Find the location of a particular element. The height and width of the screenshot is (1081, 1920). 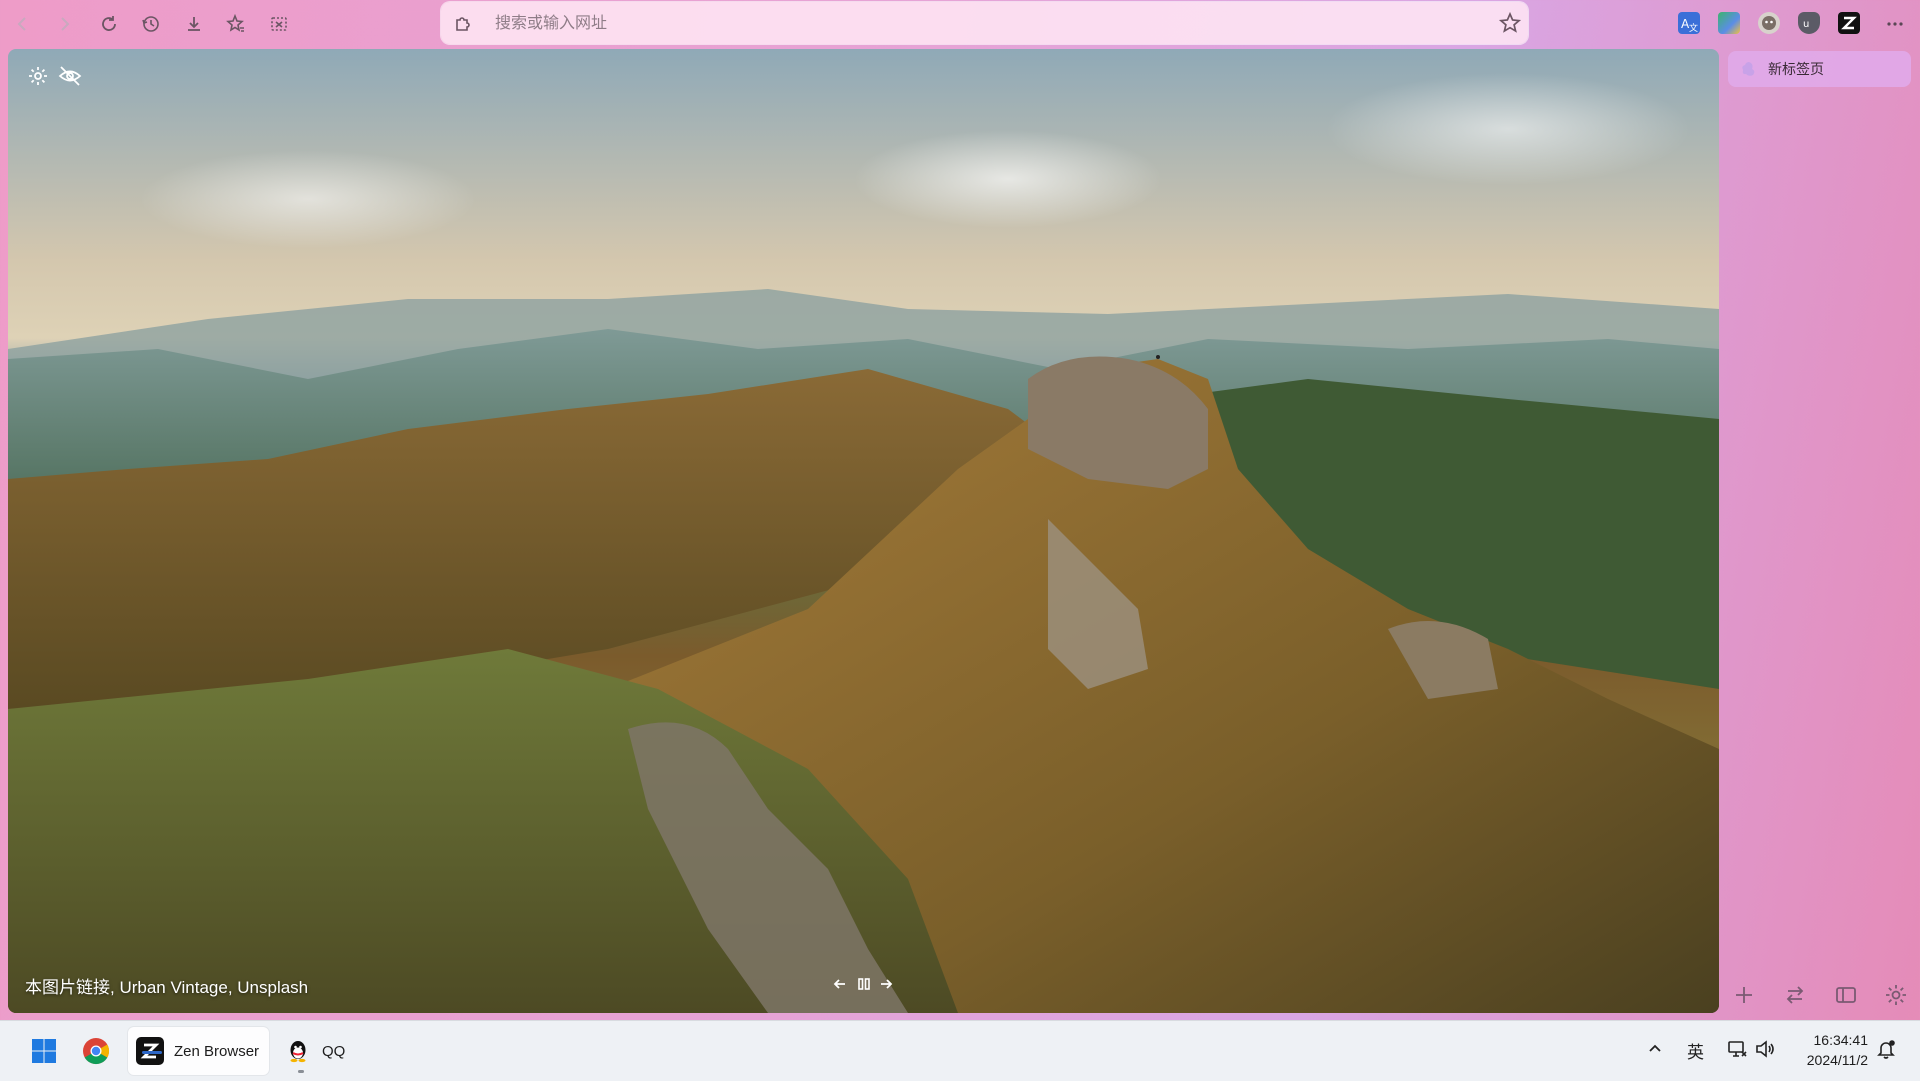

back-arrow-icon is located at coordinates (23, 24).